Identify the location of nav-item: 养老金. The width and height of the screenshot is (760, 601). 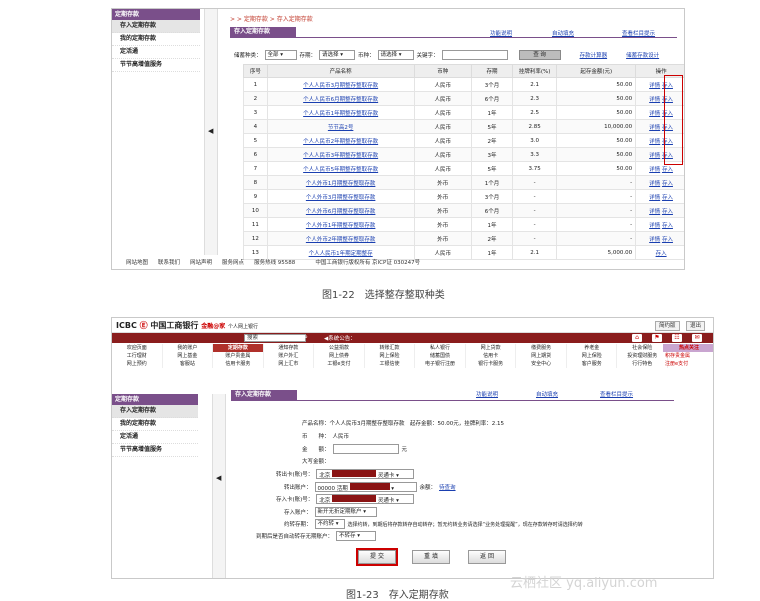
(592, 348).